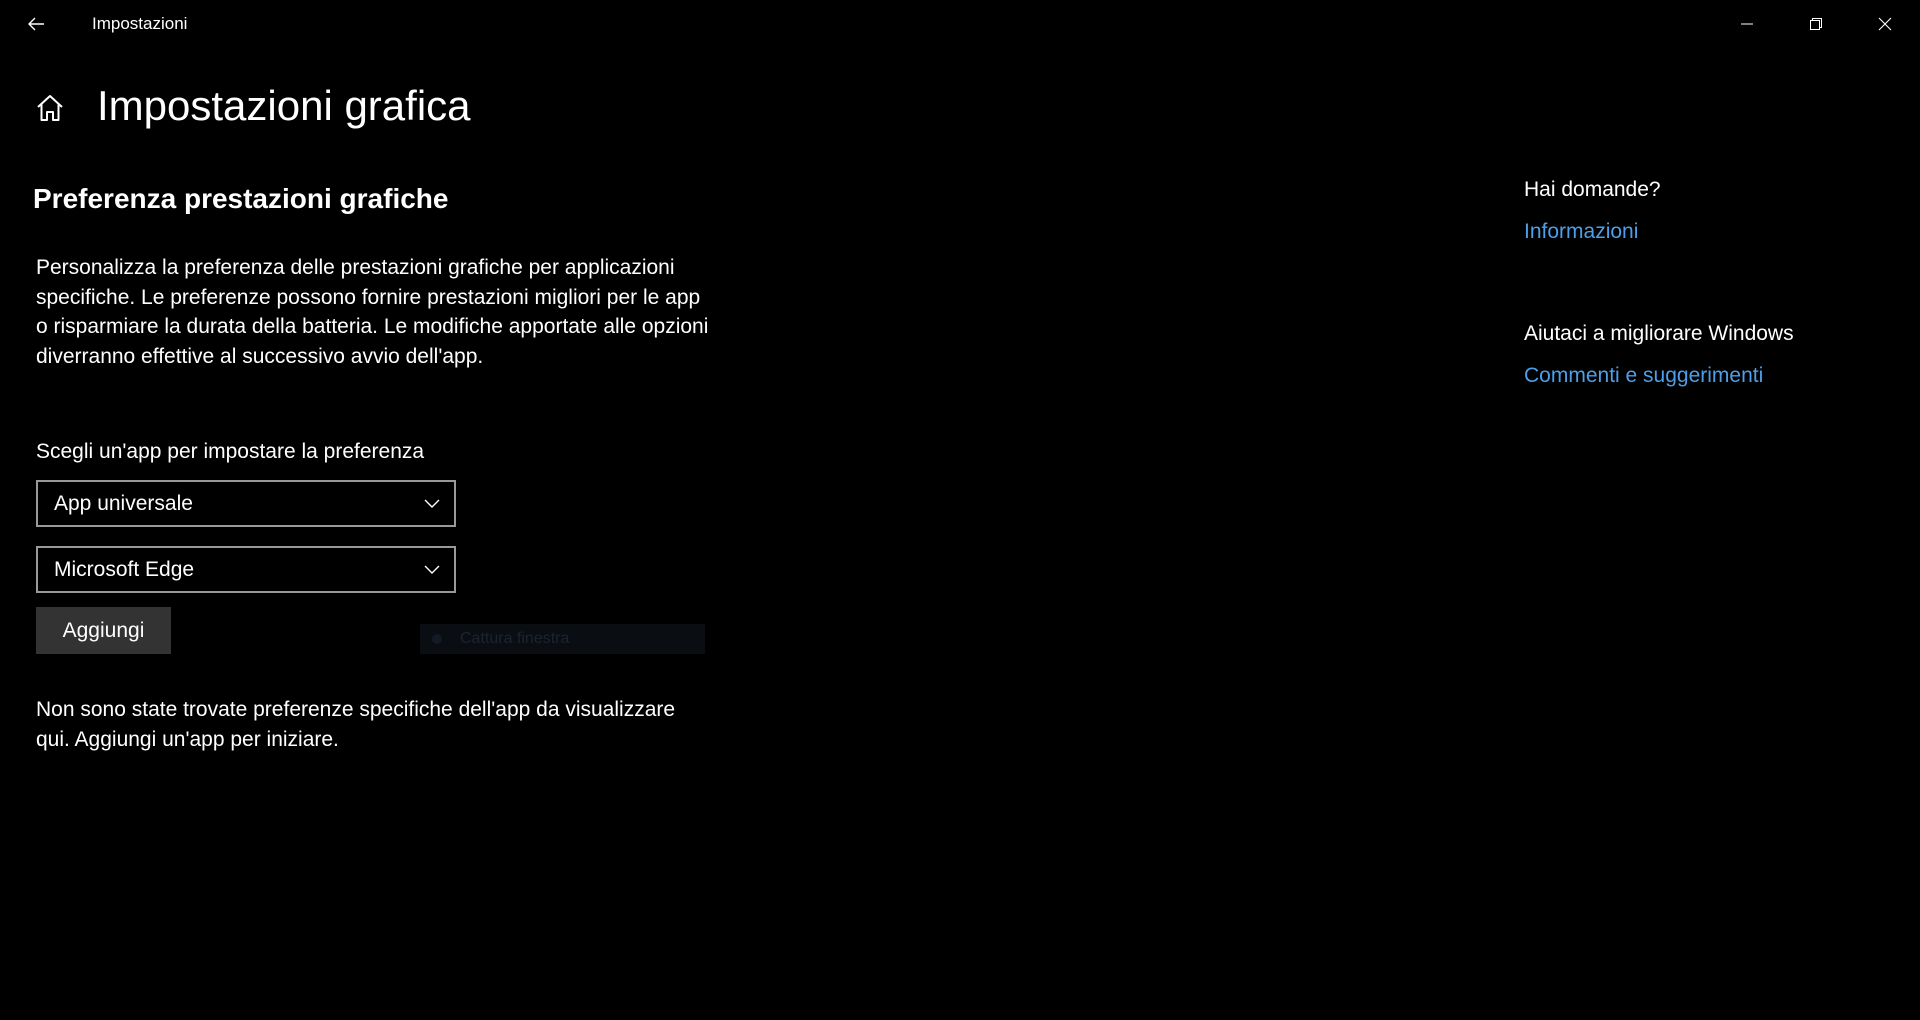  Describe the element at coordinates (246, 503) in the screenshot. I see `app-type-dropdown: App universale` at that location.